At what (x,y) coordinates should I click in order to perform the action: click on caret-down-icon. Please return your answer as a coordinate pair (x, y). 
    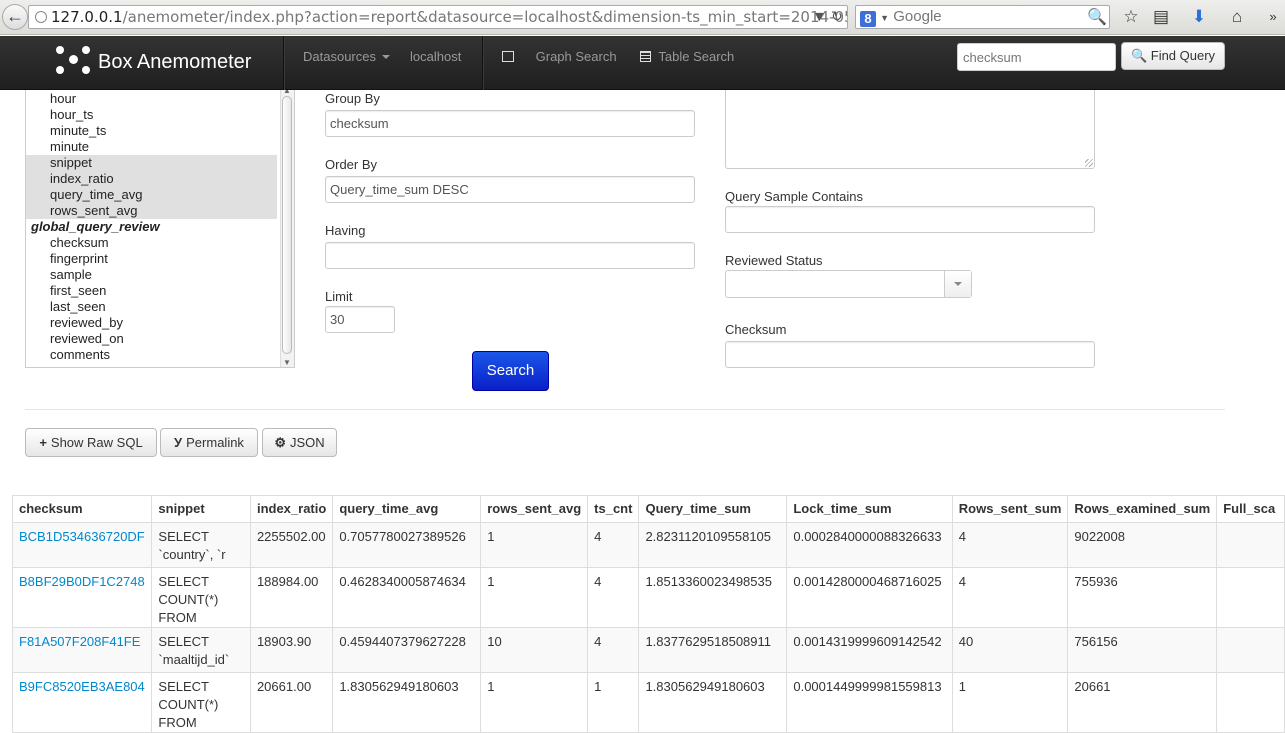
    Looking at the image, I should click on (385, 57).